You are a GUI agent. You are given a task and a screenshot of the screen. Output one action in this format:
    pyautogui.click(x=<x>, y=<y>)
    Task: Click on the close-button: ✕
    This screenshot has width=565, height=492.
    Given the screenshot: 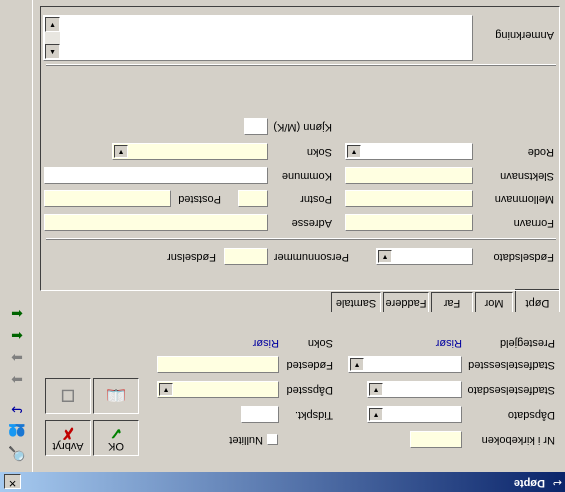 What is the action you would take?
    pyautogui.click(x=12, y=481)
    